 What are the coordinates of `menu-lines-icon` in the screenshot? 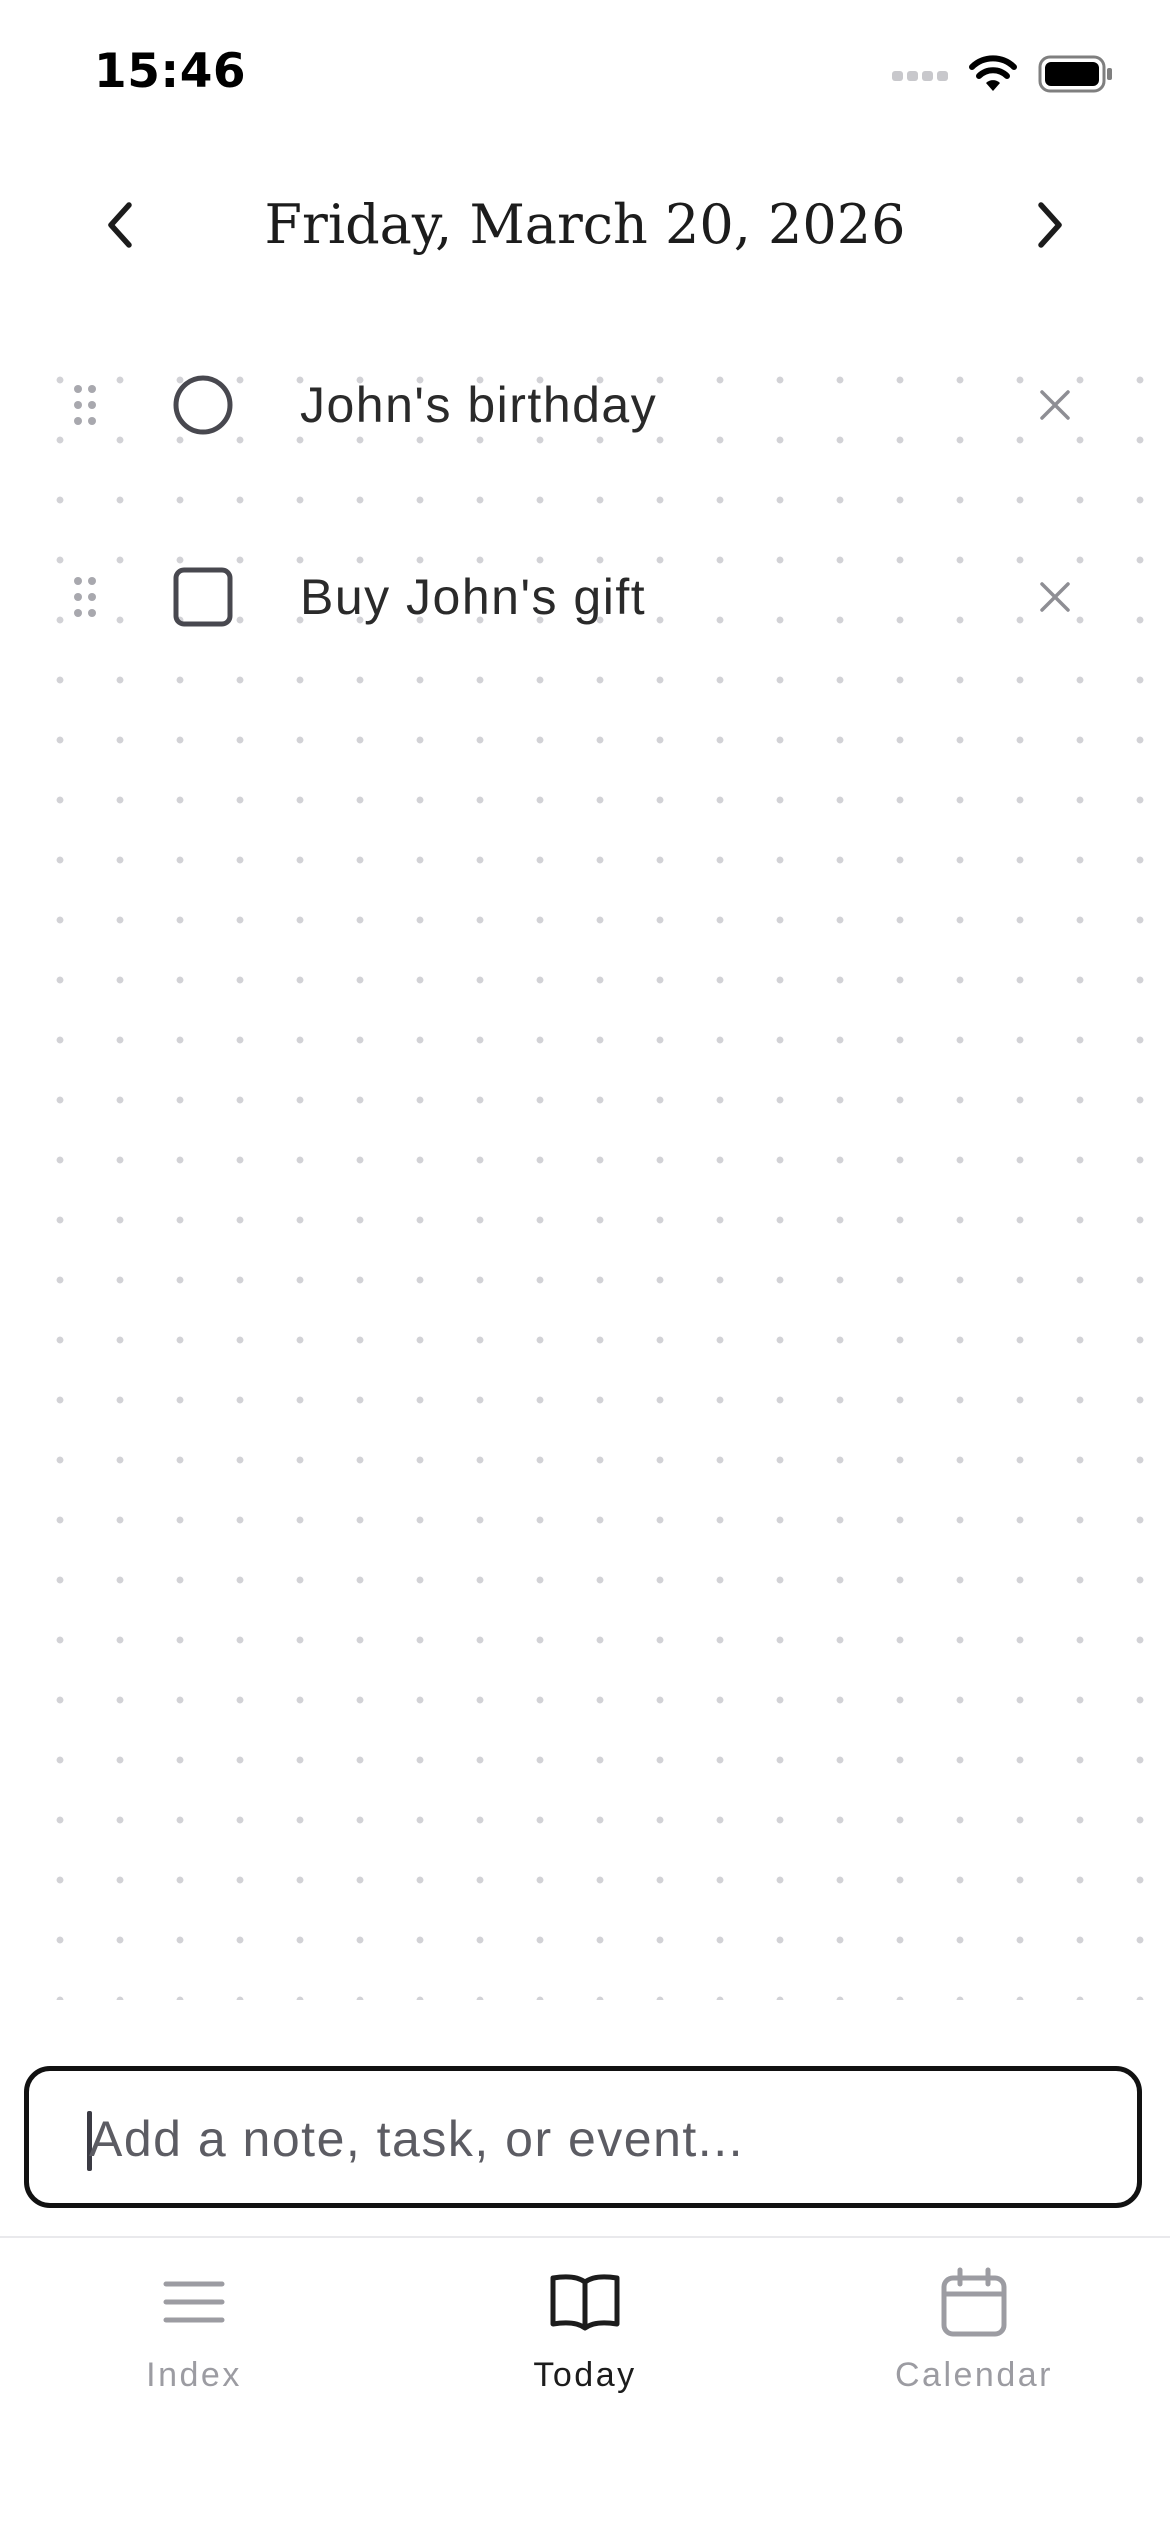 It's located at (194, 2302).